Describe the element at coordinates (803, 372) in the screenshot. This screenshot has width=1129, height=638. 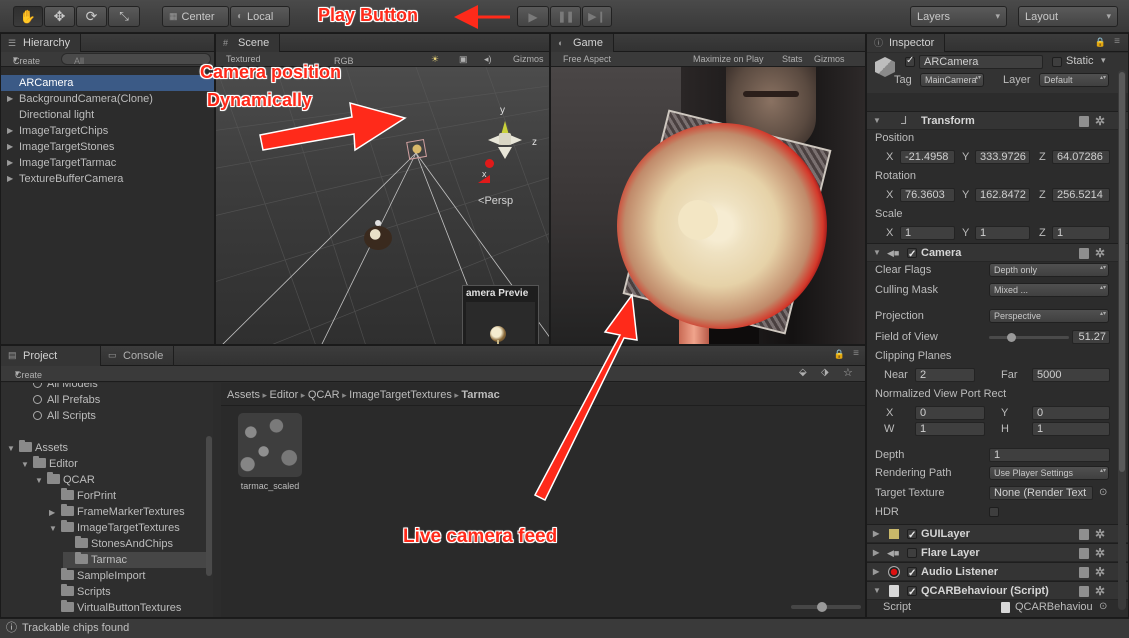
I see `filter-type-icon: ⬙` at that location.